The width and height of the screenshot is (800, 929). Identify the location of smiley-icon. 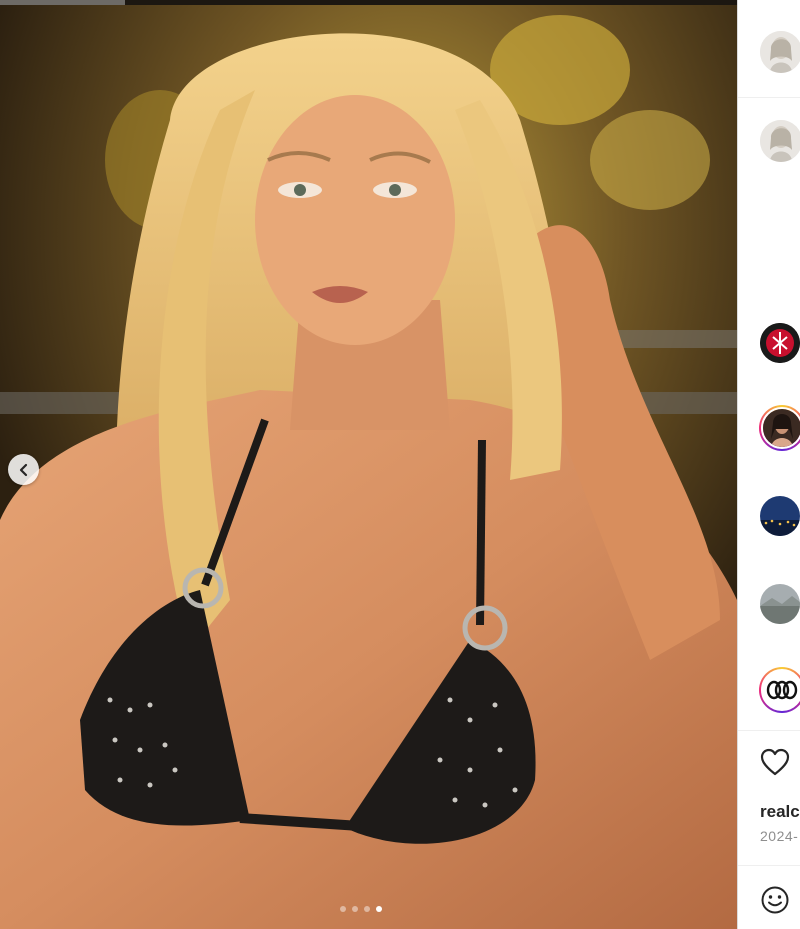
(775, 900).